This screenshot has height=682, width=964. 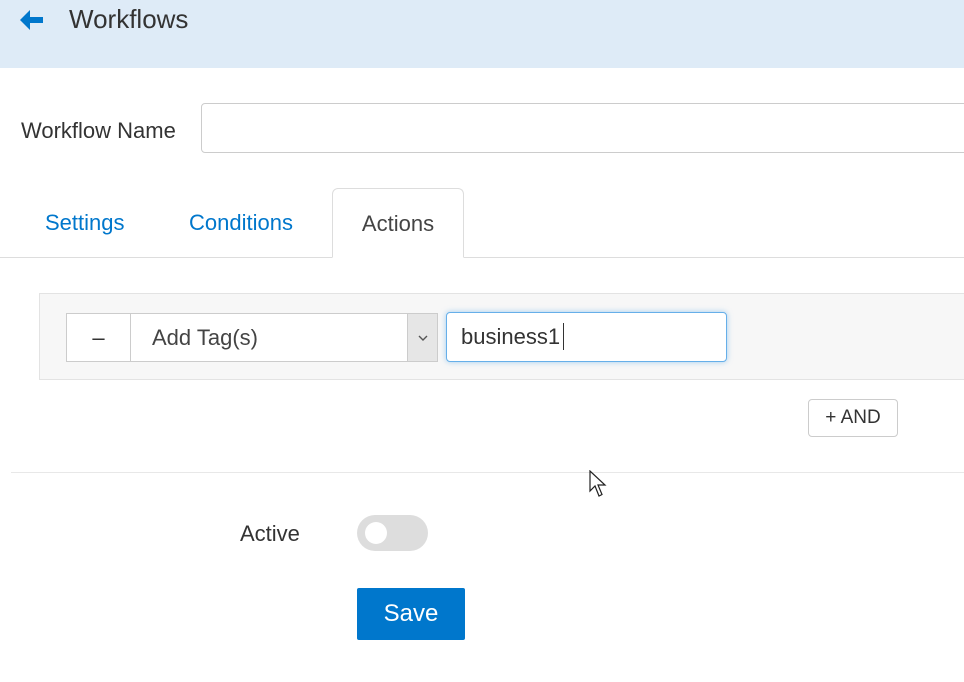 What do you see at coordinates (598, 483) in the screenshot?
I see `mouse-cursor-icon` at bounding box center [598, 483].